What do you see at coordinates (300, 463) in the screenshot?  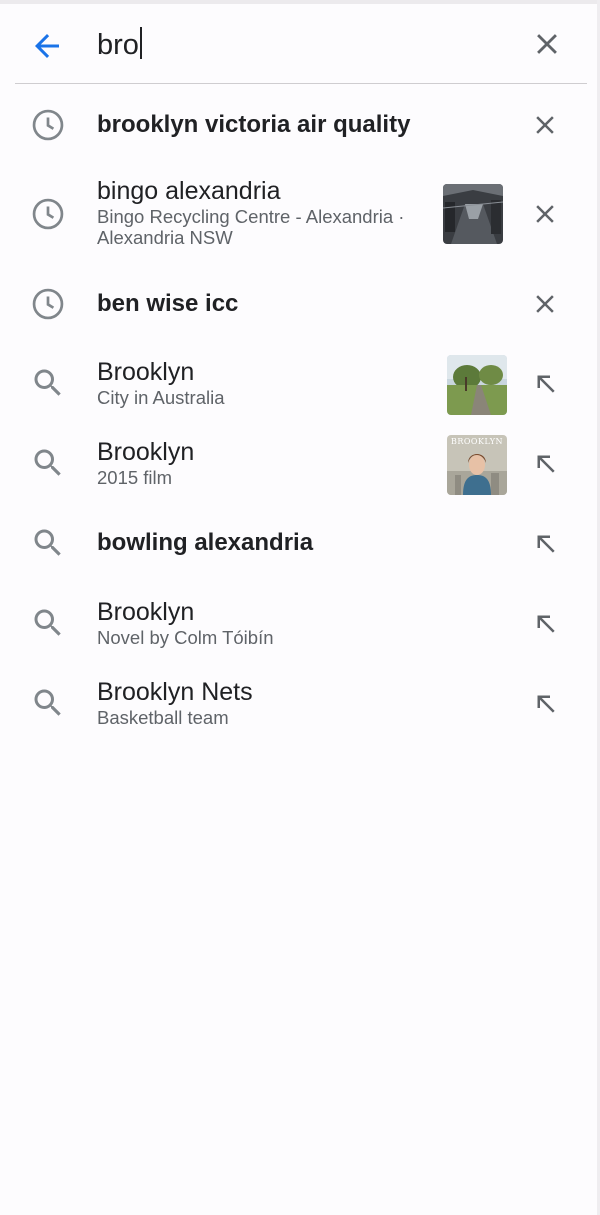 I see `suggestion-item: Brooklyn 2015 film BROOKLYN` at bounding box center [300, 463].